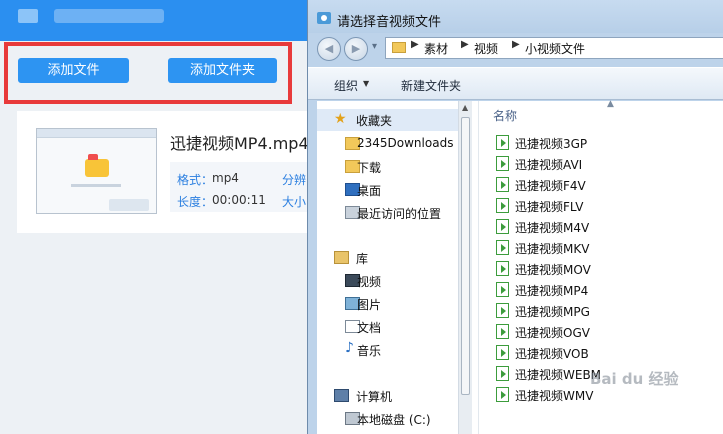 This screenshot has width=723, height=434. What do you see at coordinates (369, 282) in the screenshot?
I see `nav-label: 视频` at bounding box center [369, 282].